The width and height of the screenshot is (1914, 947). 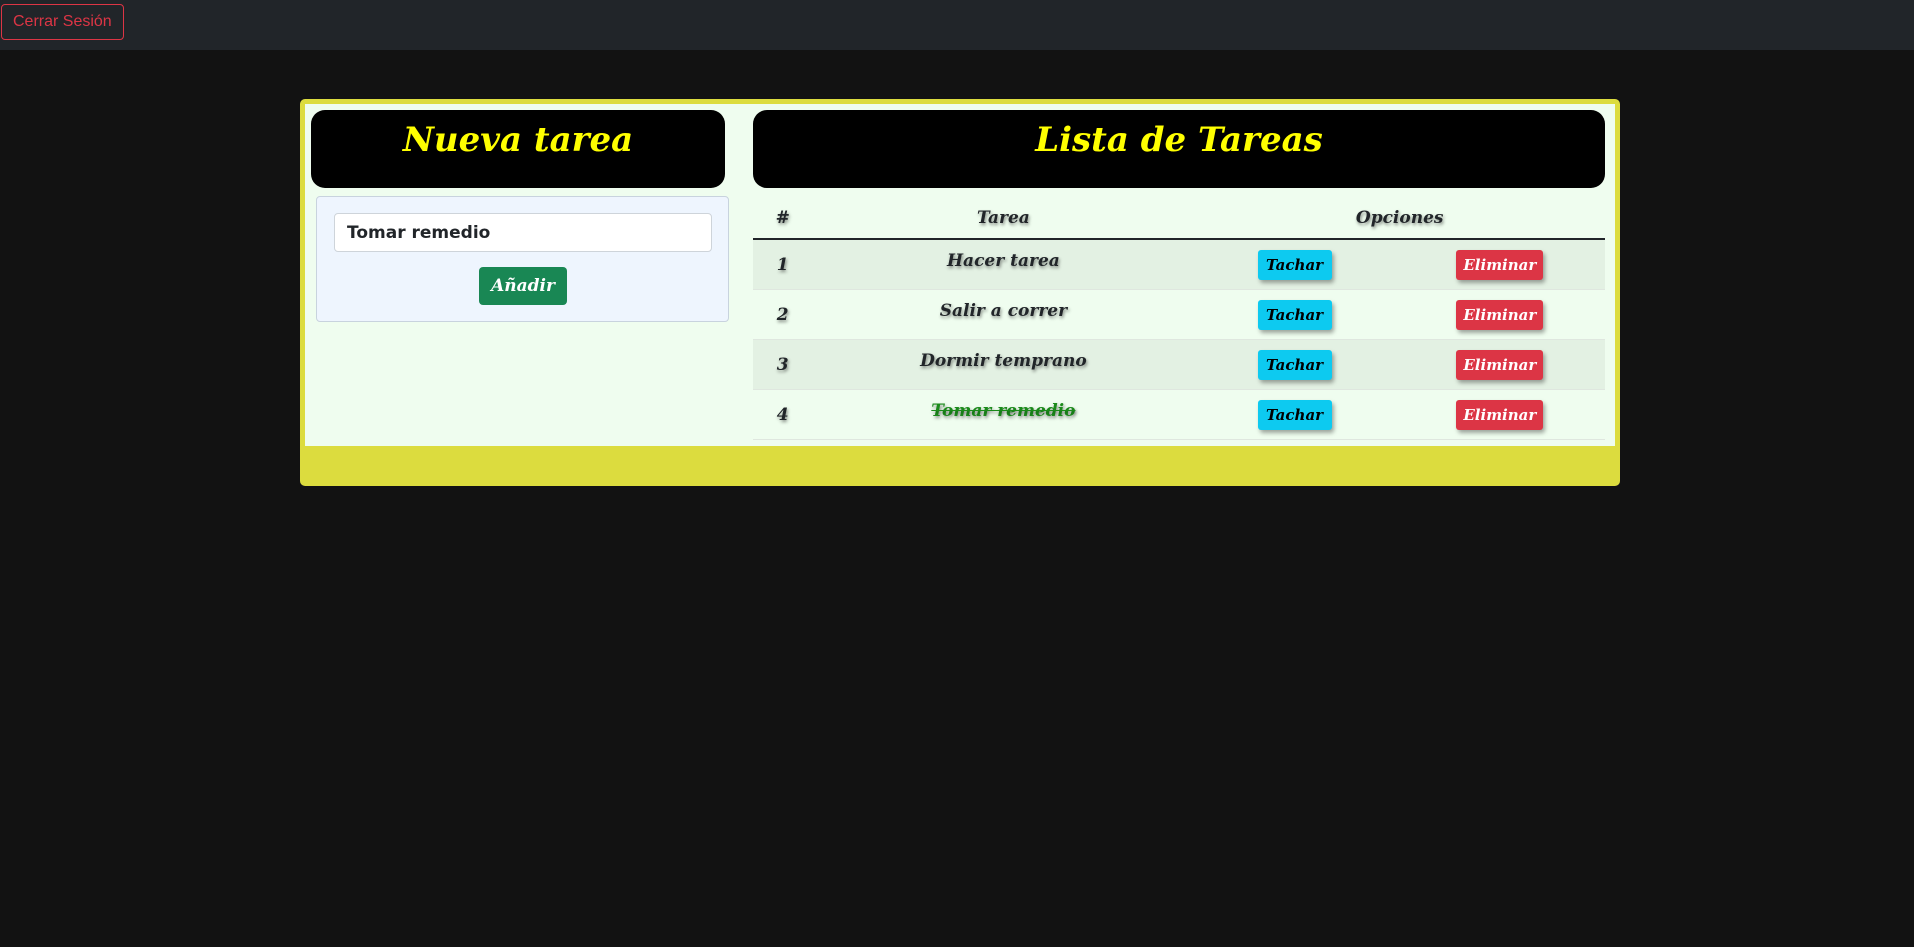 I want to click on table-header-row: # Tarea Opciones, so click(x=1179, y=219).